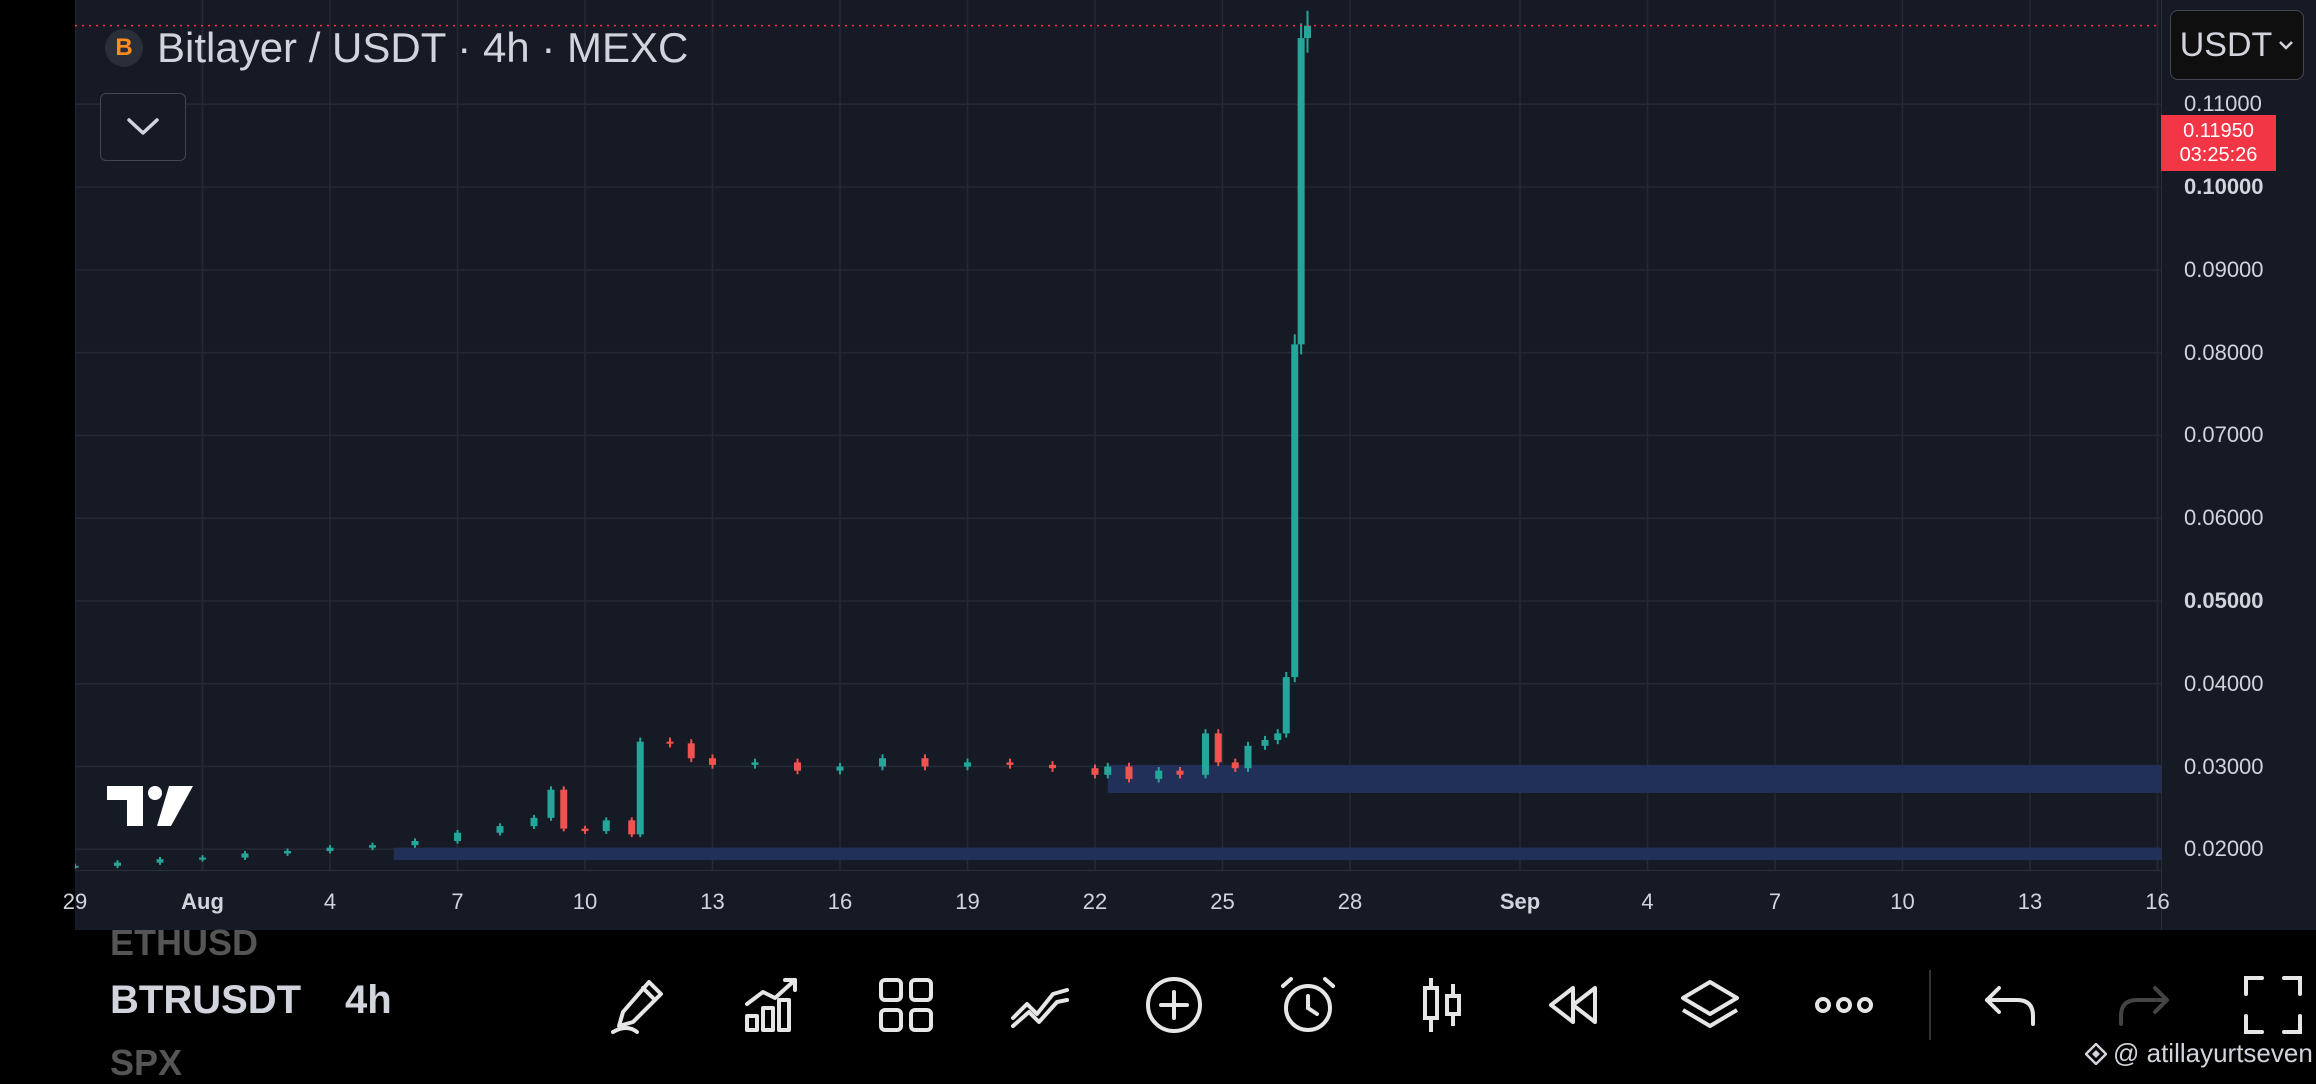 Image resolution: width=2316 pixels, height=1084 pixels. I want to click on symbol-current: BTRUSDT, so click(205, 1000).